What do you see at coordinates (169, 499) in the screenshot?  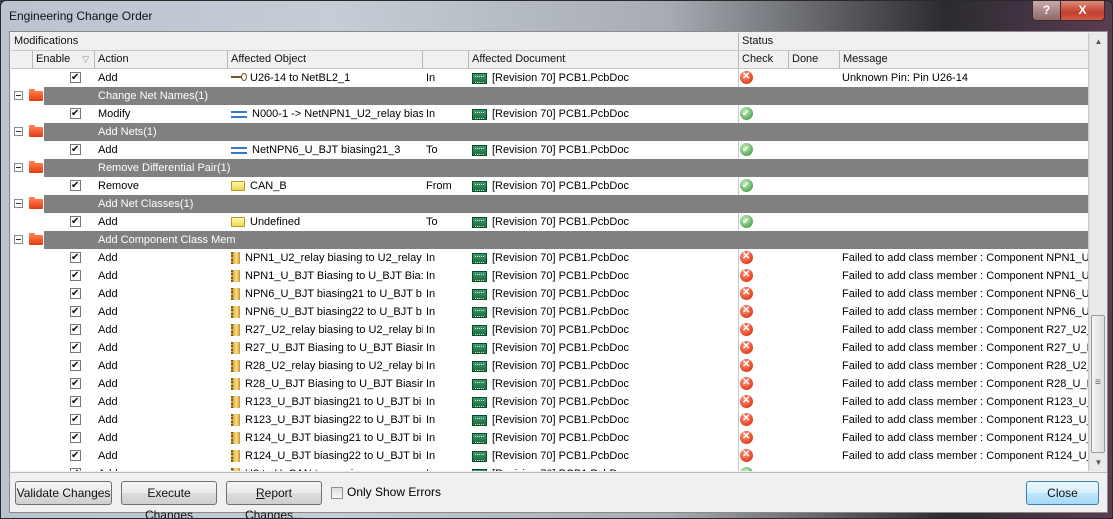 I see `execute-changes-button: Execute Changes` at bounding box center [169, 499].